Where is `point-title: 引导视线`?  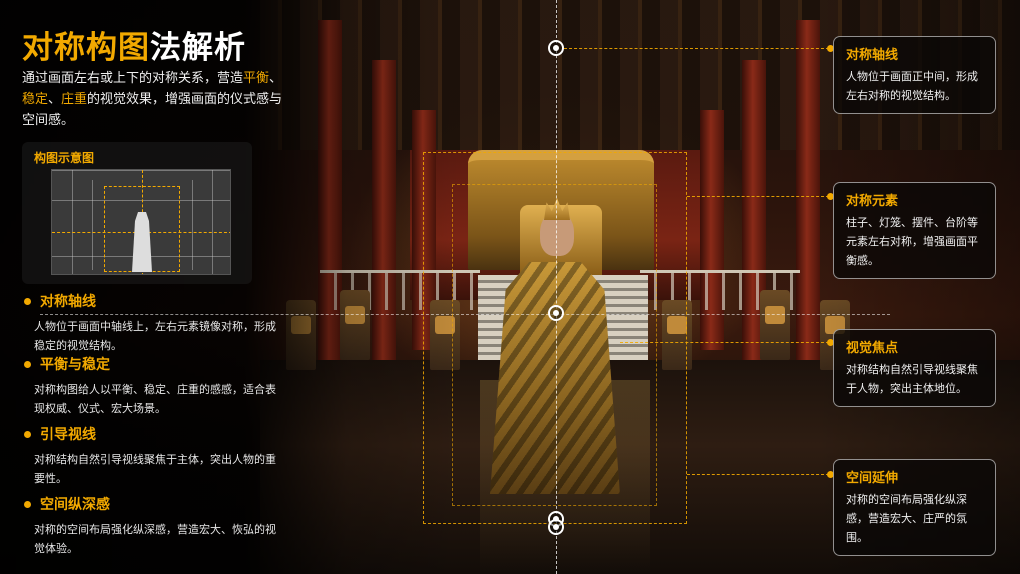 point-title: 引导视线 is located at coordinates (68, 435).